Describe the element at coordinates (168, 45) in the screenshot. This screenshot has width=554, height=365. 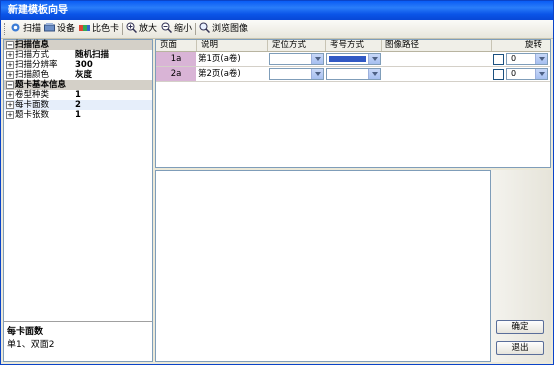
I see `column-header-page: 页面` at that location.